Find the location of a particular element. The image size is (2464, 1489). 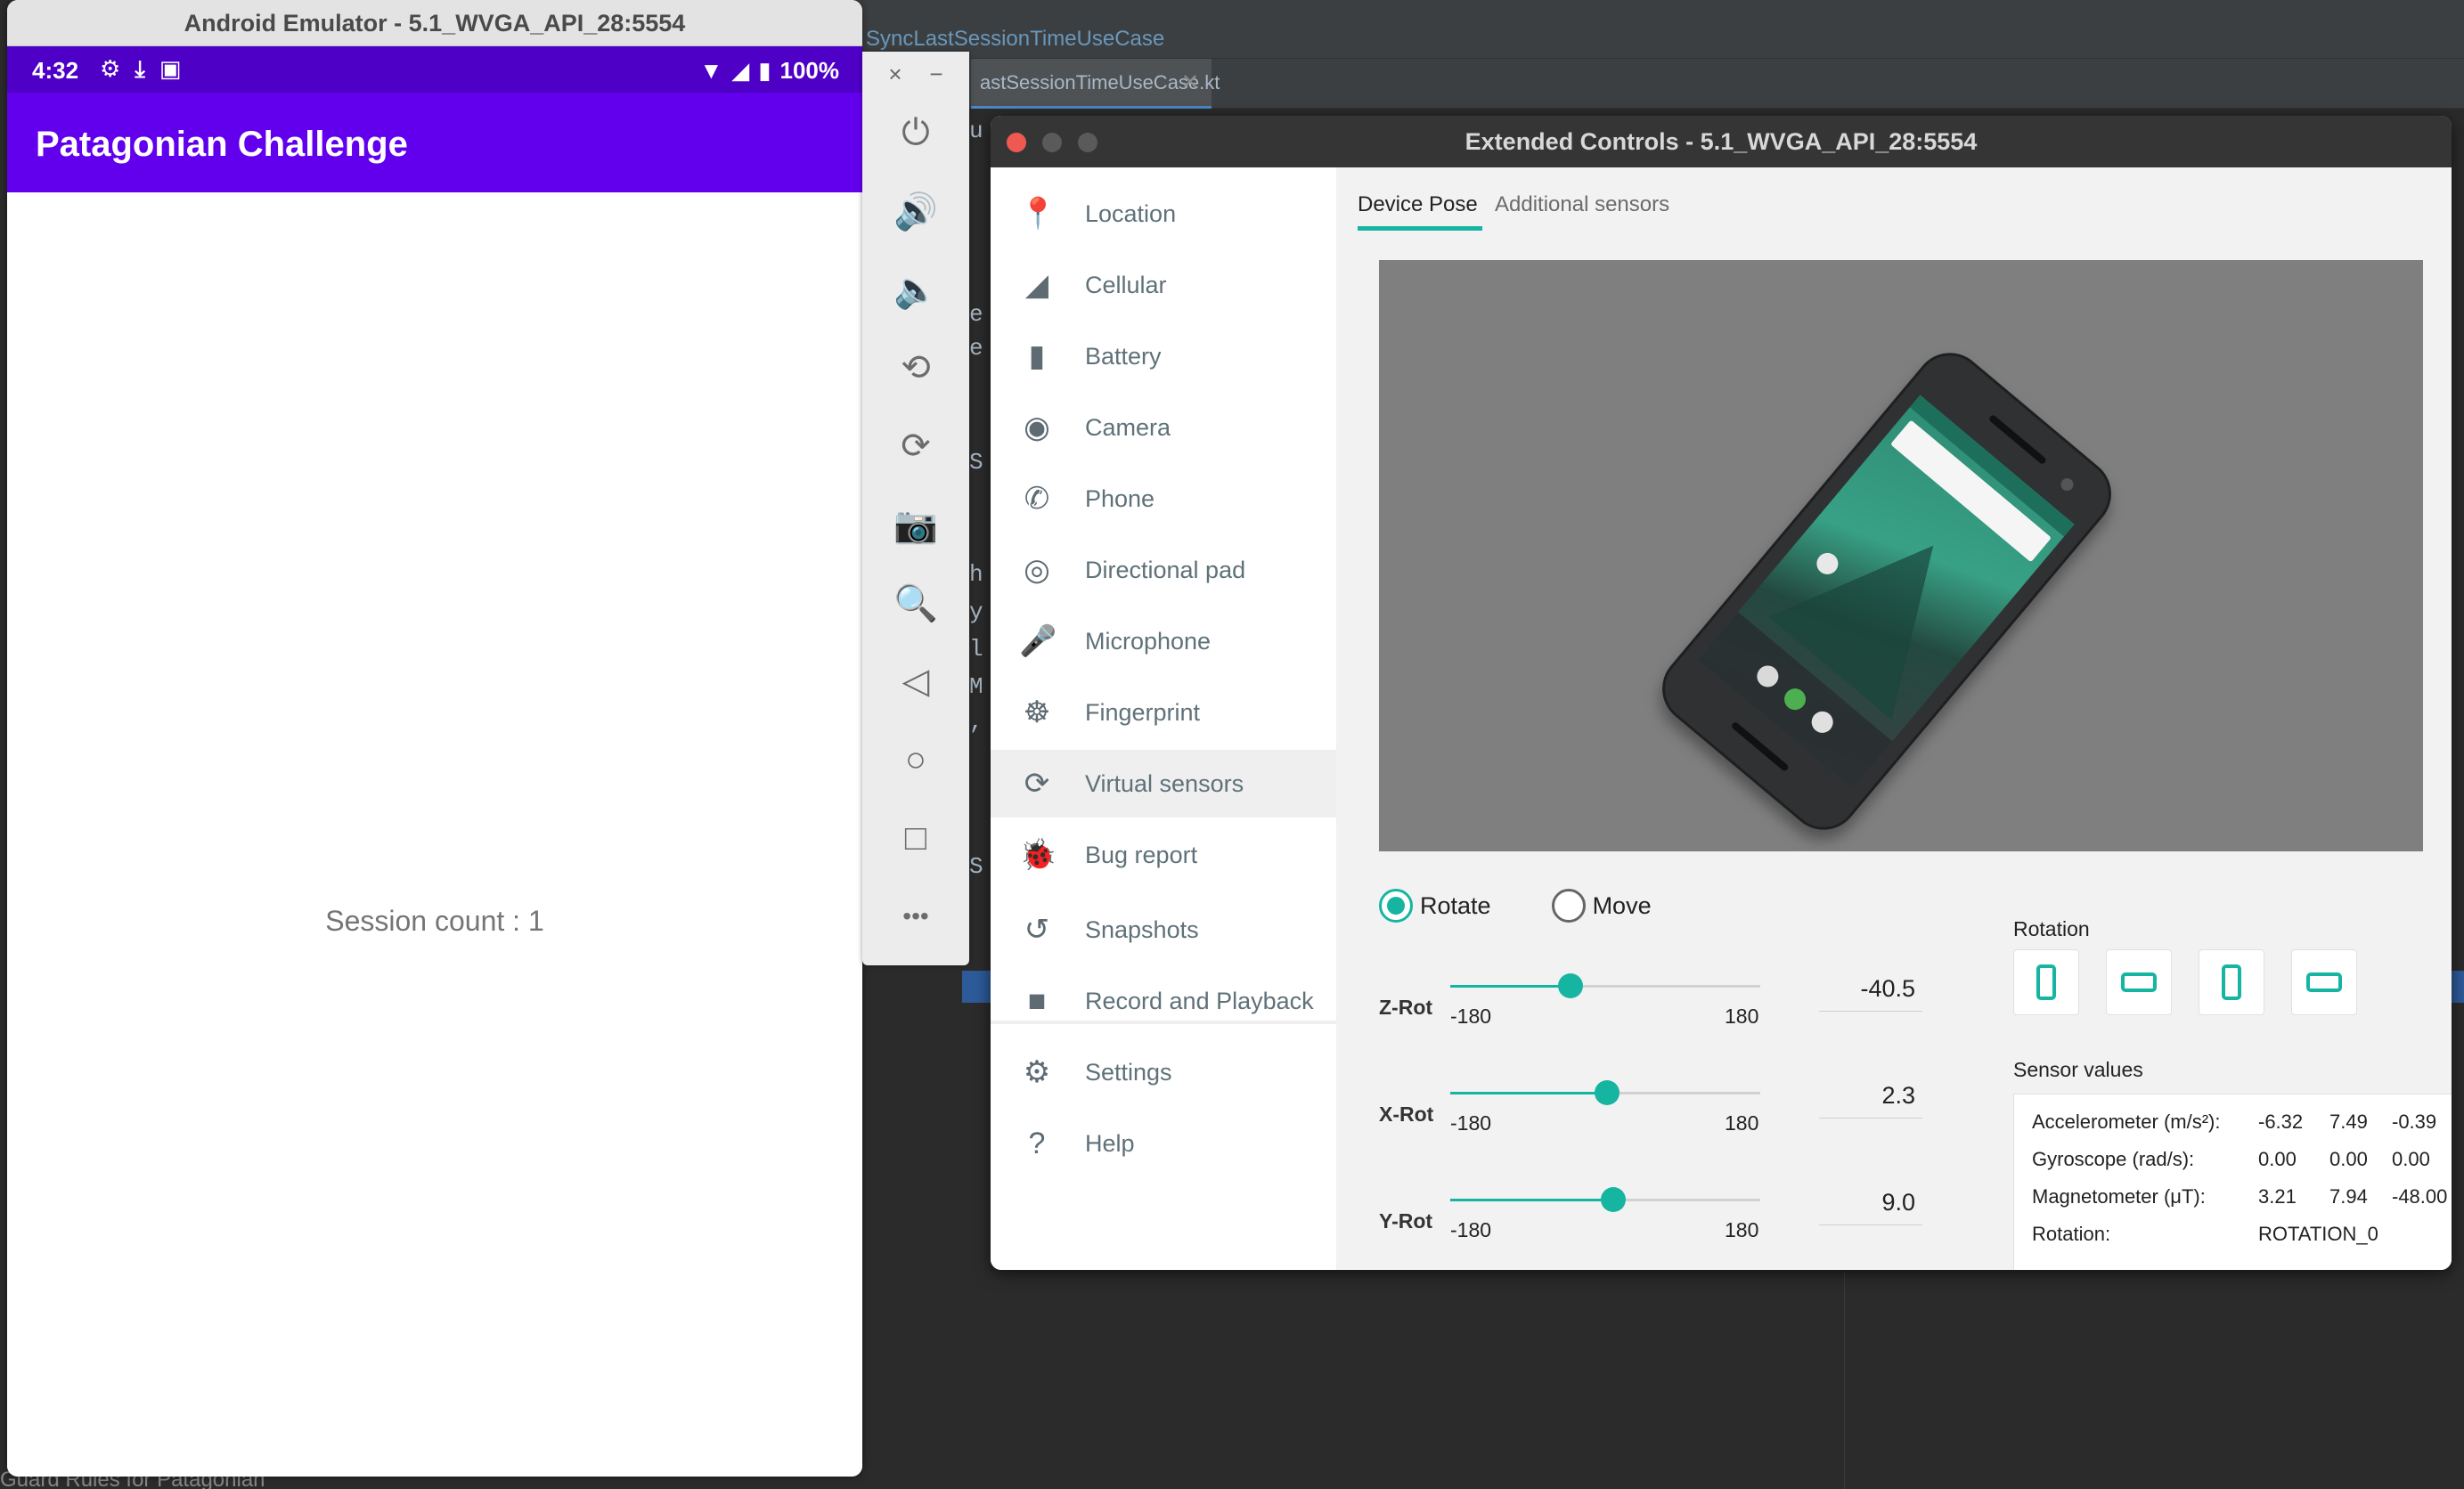

nav-microphone: 🎤 Microphone is located at coordinates (1164, 641).